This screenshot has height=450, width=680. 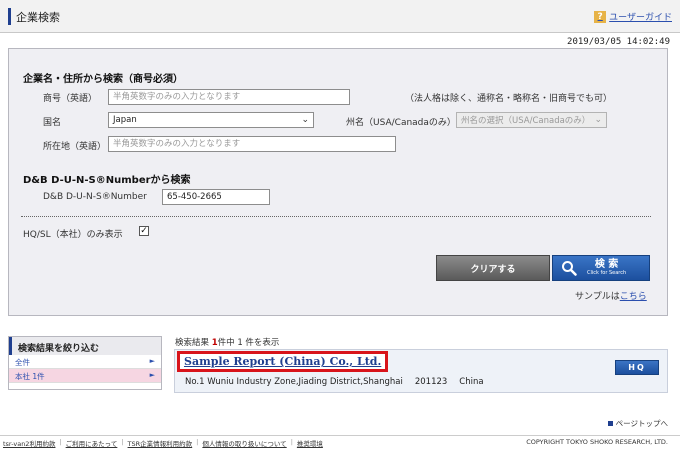 I want to click on page-title: 企業検索, so click(x=38, y=17).